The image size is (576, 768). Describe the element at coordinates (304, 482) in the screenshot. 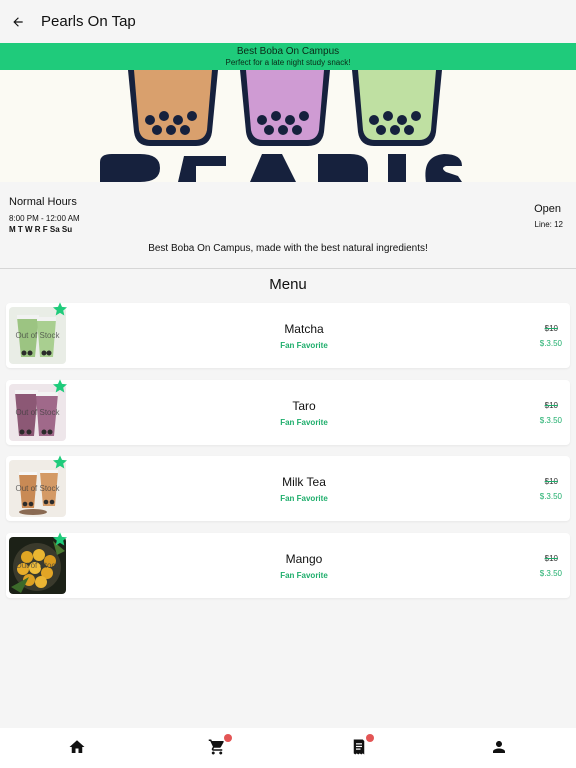

I see `item-name: Milk Tea` at that location.